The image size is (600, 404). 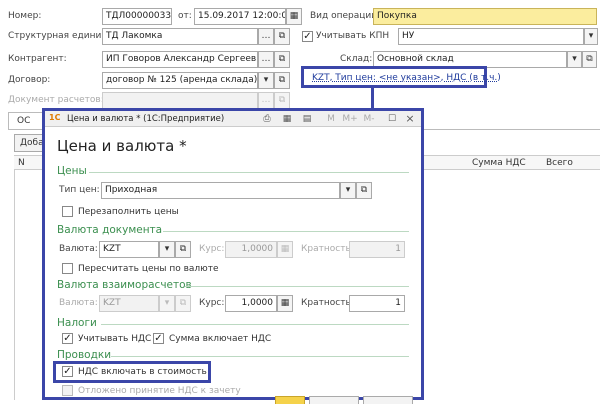 What do you see at coordinates (372, 99) in the screenshot?
I see `highlight-connector` at bounding box center [372, 99].